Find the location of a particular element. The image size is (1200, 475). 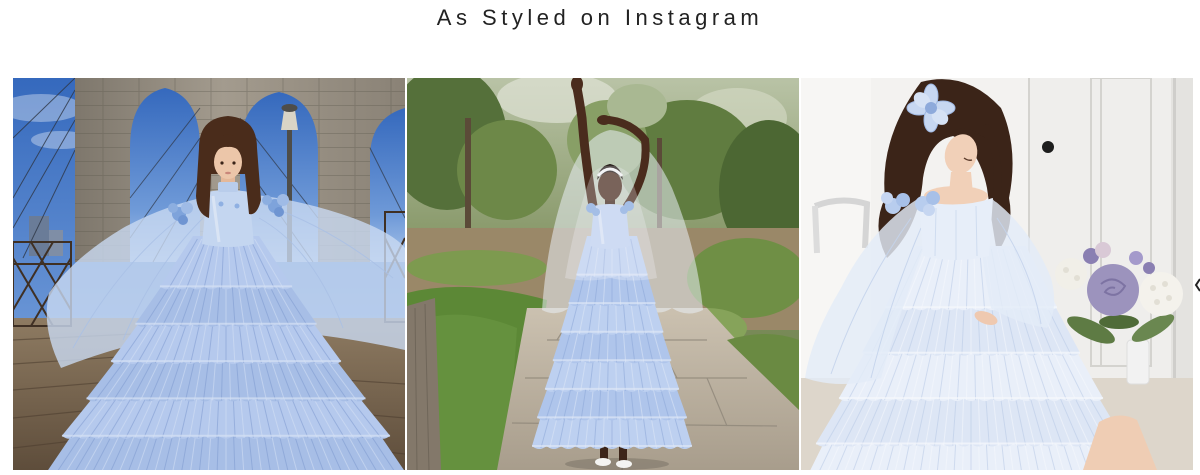

door-knob is located at coordinates (1048, 147).